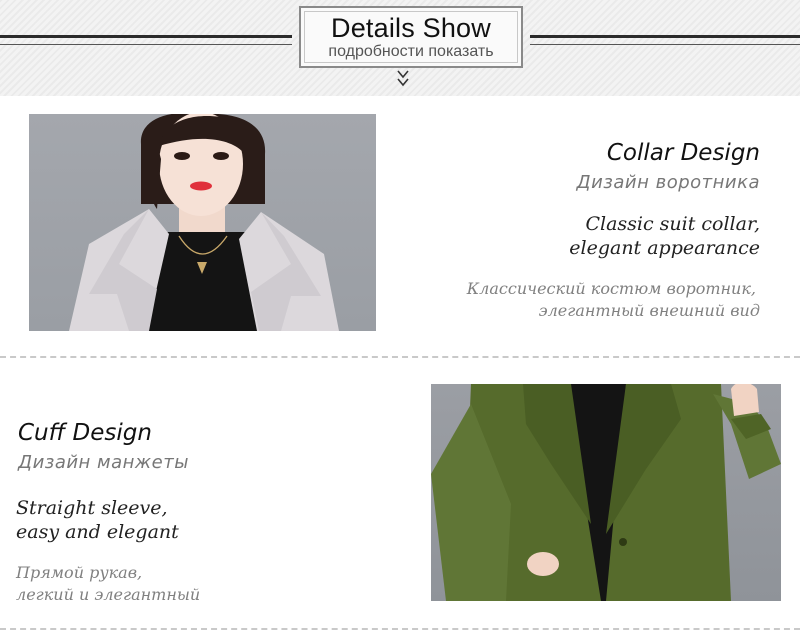  I want to click on collar-desc-ru-1: Классический костюм воротник,, so click(611, 288).